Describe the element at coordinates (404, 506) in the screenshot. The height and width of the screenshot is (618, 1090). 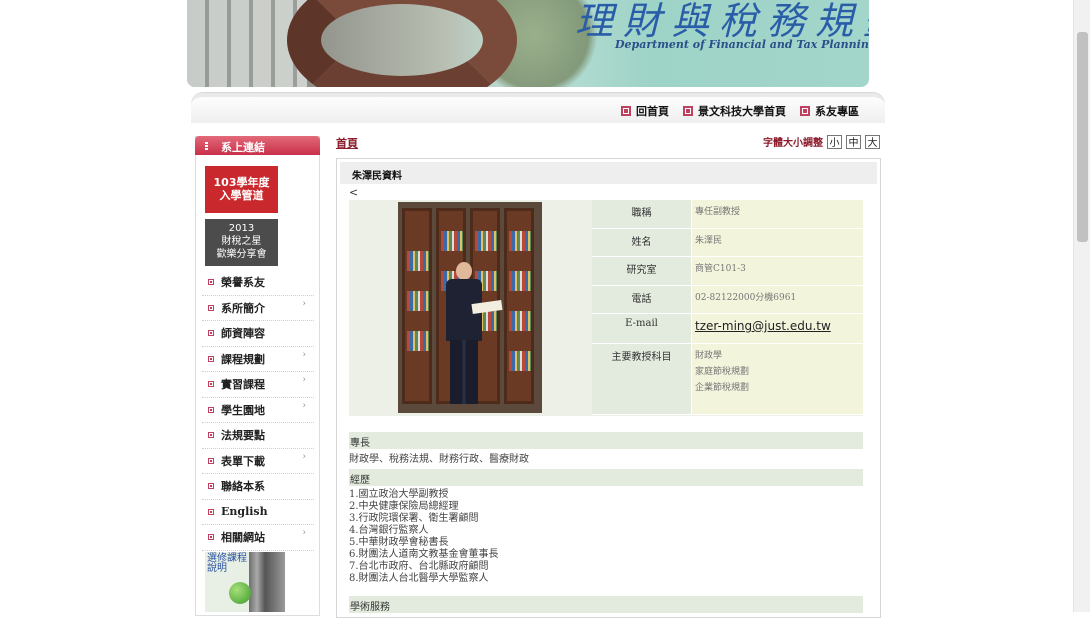
I see `list-item: 2.中央健康保險局總經理` at that location.